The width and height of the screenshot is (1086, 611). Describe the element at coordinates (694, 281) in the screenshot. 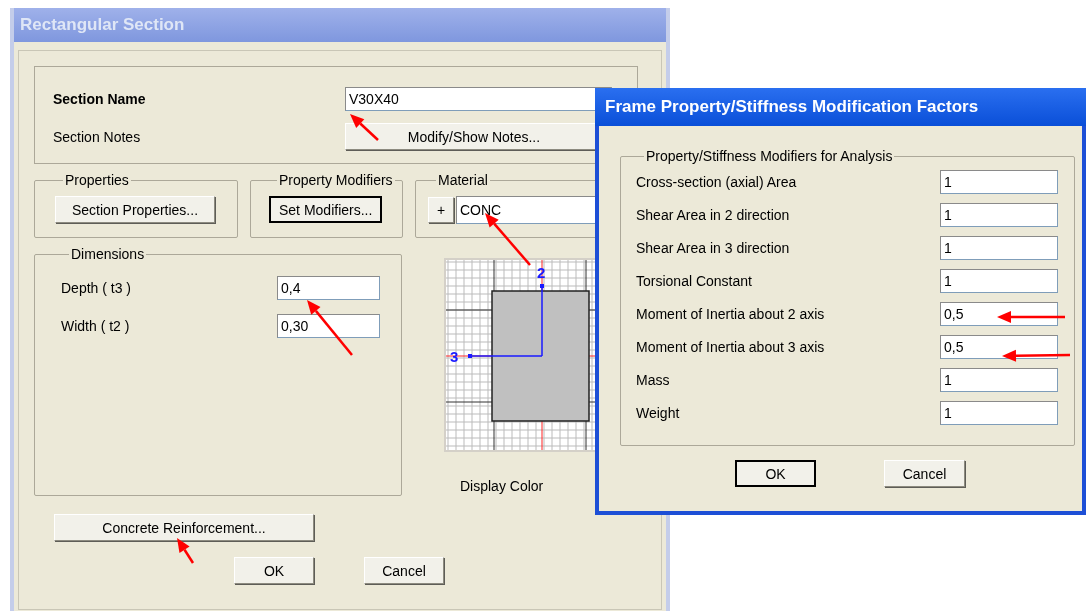

I see `modifier-label: Torsional Constant` at that location.